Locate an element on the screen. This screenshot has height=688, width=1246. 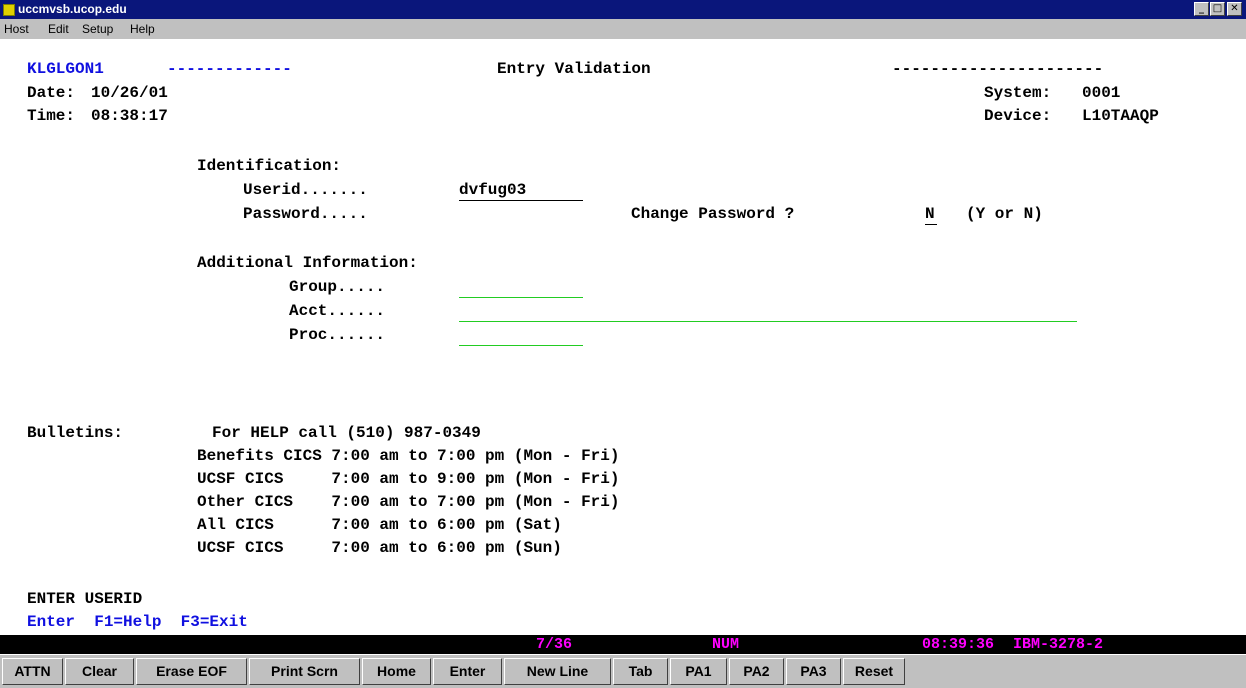
enter-key: Enter is located at coordinates (467, 671).